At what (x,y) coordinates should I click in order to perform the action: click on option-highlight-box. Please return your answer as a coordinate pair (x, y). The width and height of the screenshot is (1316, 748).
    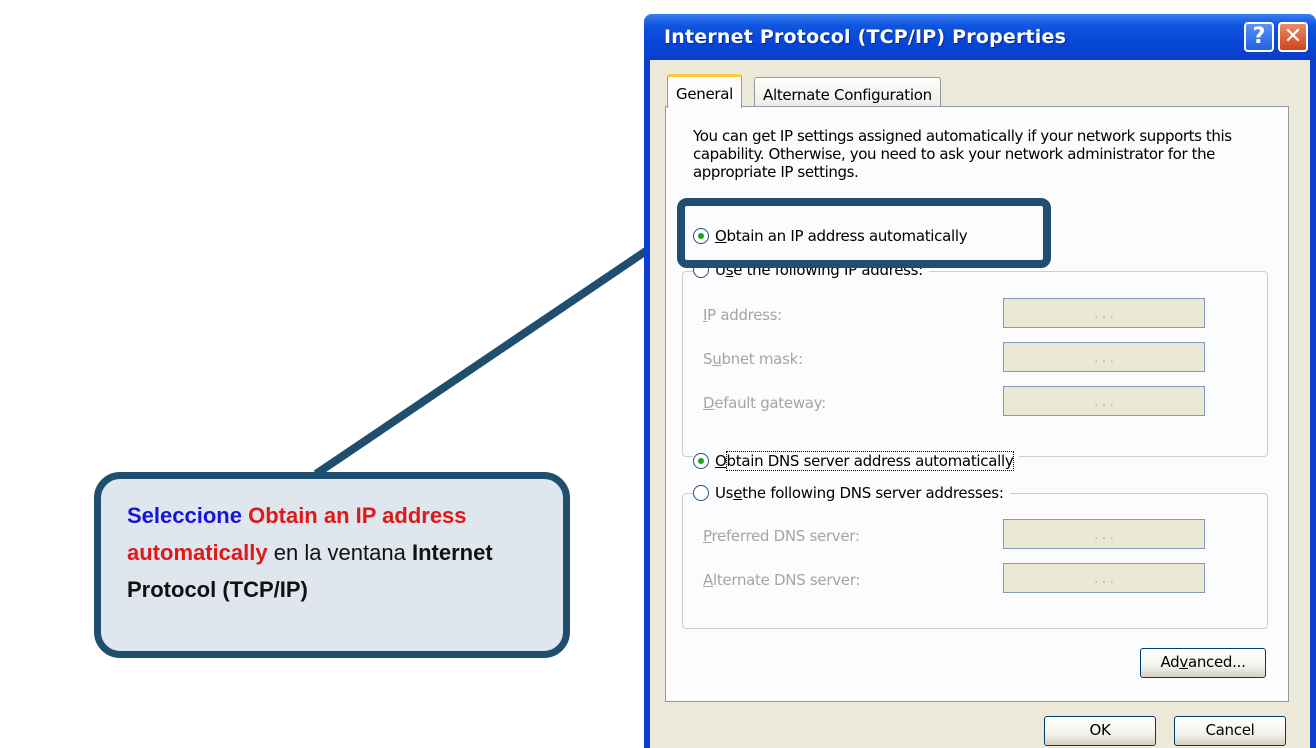
    Looking at the image, I should click on (864, 233).